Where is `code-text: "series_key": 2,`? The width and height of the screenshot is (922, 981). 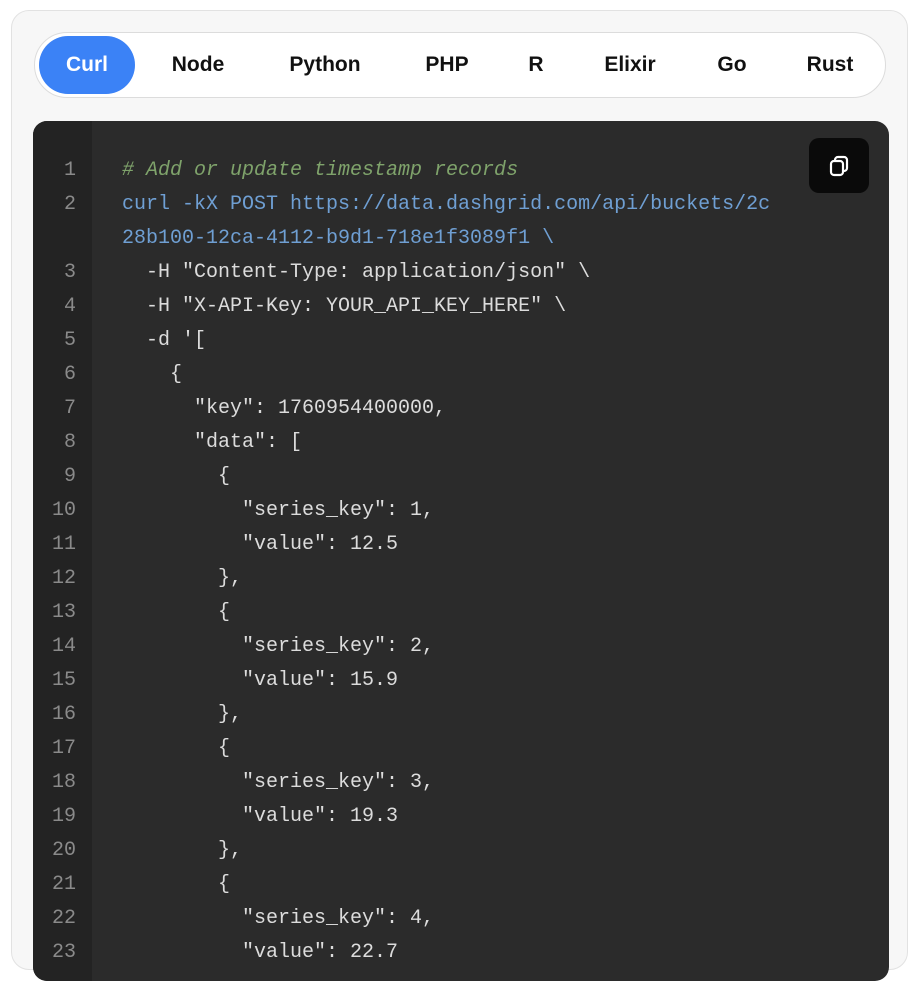 code-text: "series_key": 2, is located at coordinates (278, 646).